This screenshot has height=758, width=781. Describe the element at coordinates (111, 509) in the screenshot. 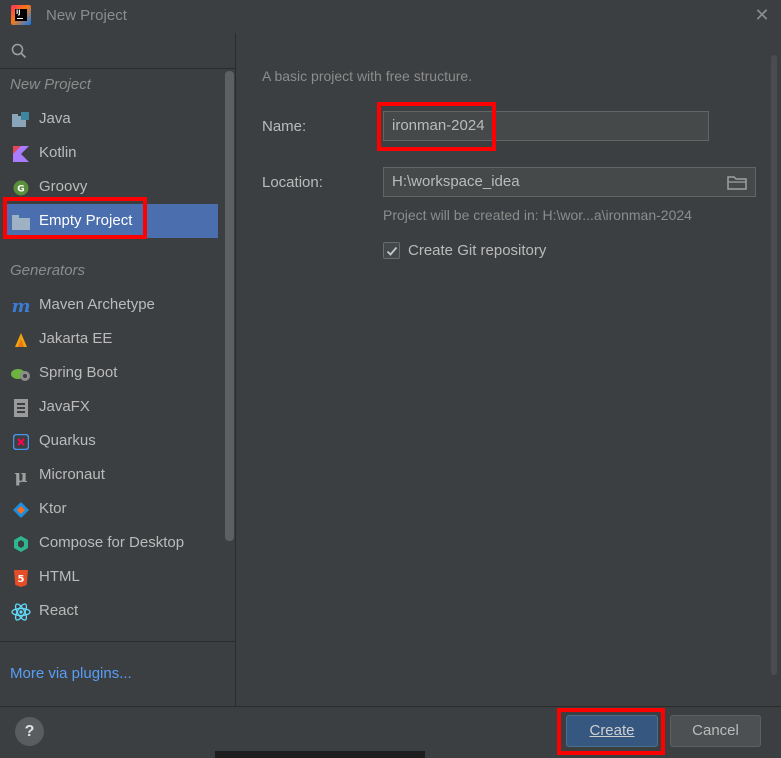

I see `sidebar-item-ktor: Ktor` at that location.